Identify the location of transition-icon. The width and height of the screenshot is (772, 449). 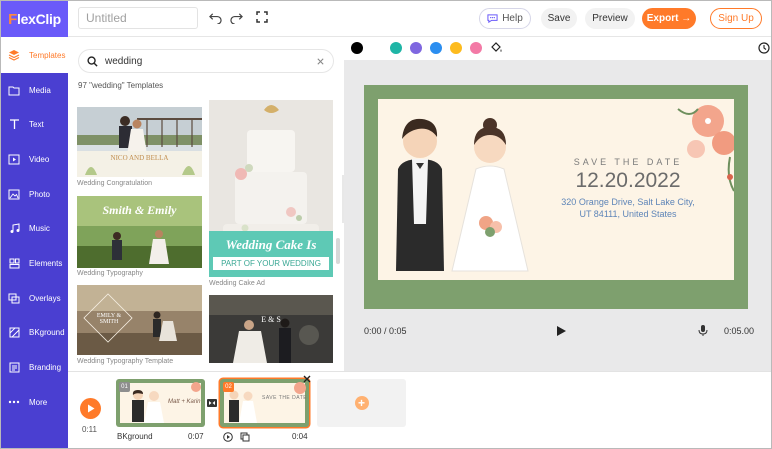
(212, 404).